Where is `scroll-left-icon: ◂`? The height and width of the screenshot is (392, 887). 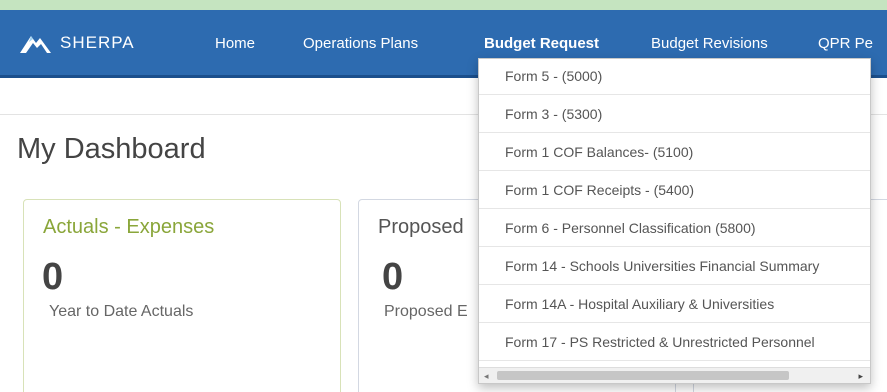 scroll-left-icon: ◂ is located at coordinates (486, 376).